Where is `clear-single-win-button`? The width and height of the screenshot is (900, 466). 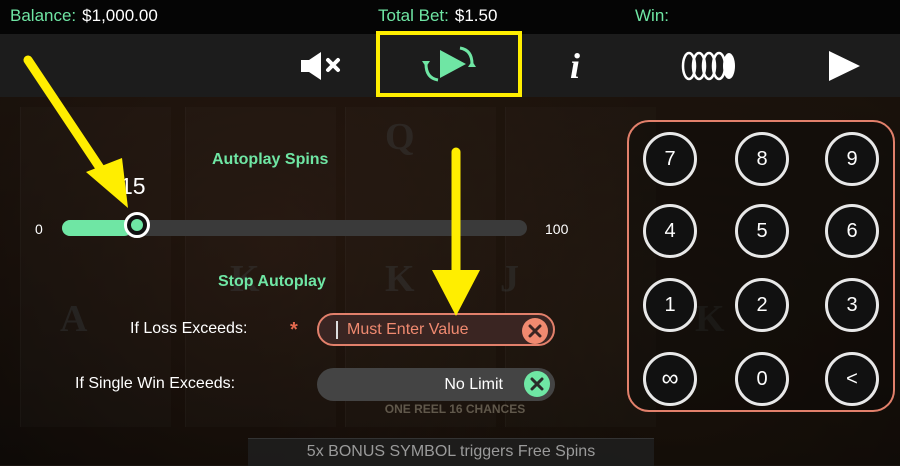
clear-single-win-button is located at coordinates (537, 384).